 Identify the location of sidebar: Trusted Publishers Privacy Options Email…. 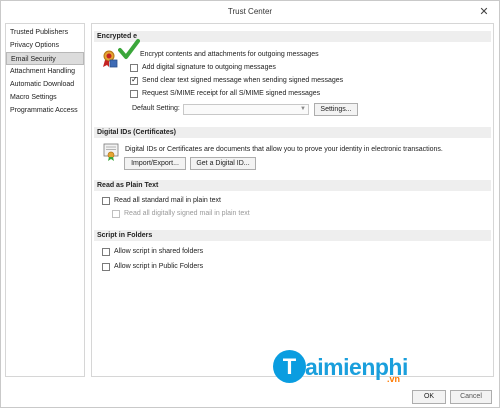
(45, 200).